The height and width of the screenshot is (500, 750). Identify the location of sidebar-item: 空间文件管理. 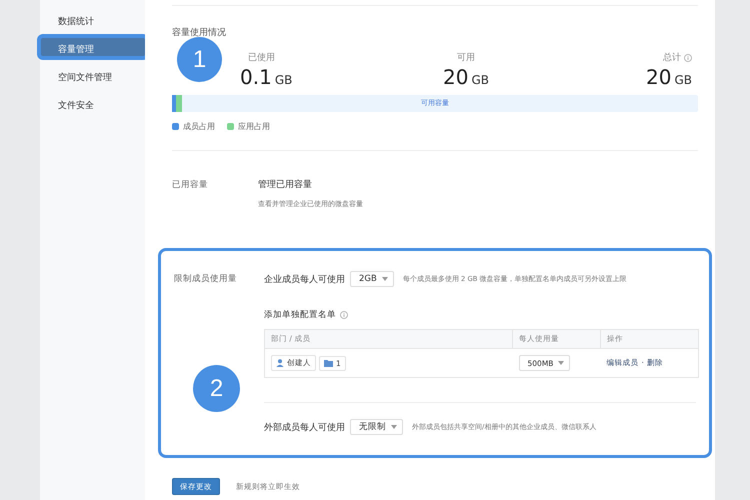
(93, 75).